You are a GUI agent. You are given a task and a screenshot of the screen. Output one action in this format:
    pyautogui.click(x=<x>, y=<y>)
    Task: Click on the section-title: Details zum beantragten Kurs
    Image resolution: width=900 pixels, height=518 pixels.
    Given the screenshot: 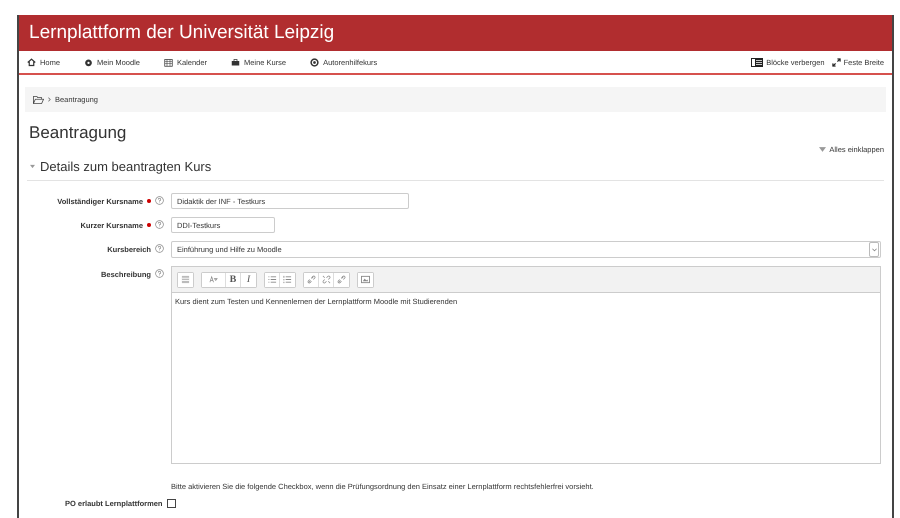 What is the action you would take?
    pyautogui.click(x=126, y=166)
    